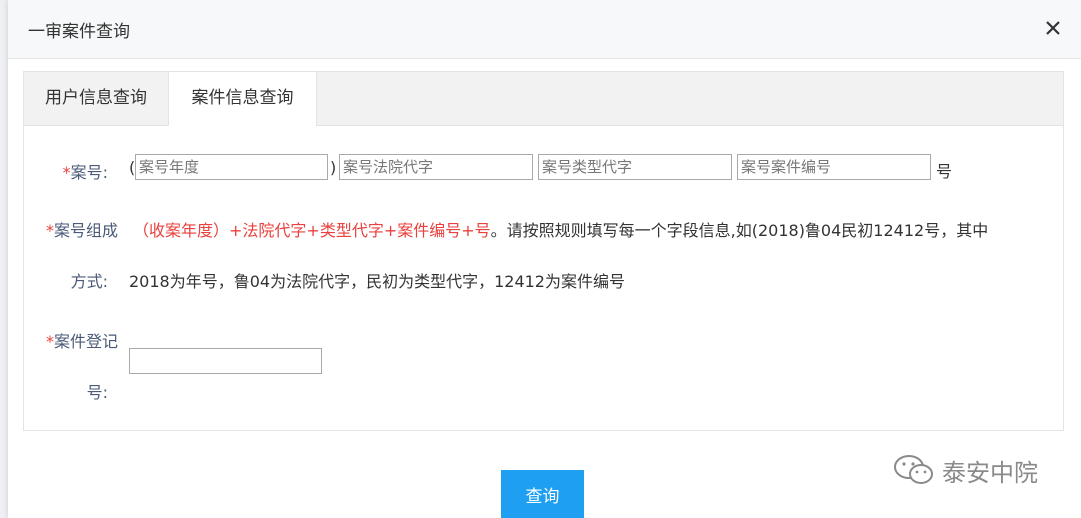 This screenshot has width=1081, height=518. Describe the element at coordinates (543, 99) in the screenshot. I see `tab-bar: 用户信息查询 案件信息查询` at that location.